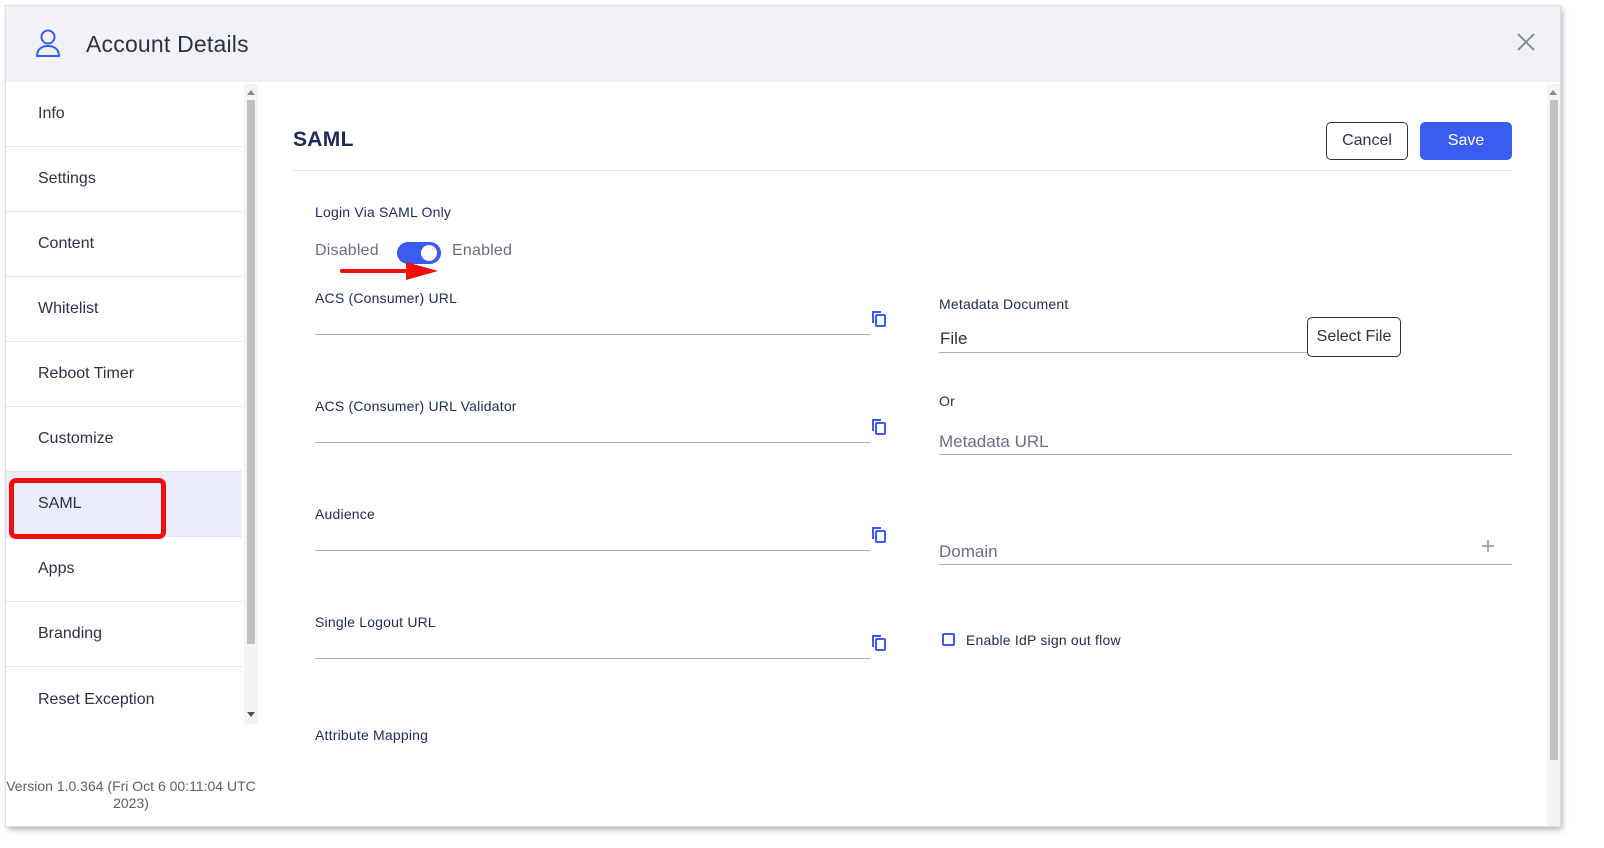 Image resolution: width=1604 pixels, height=848 pixels. Describe the element at coordinates (131, 803) in the screenshot. I see `version-line: 2023)` at that location.